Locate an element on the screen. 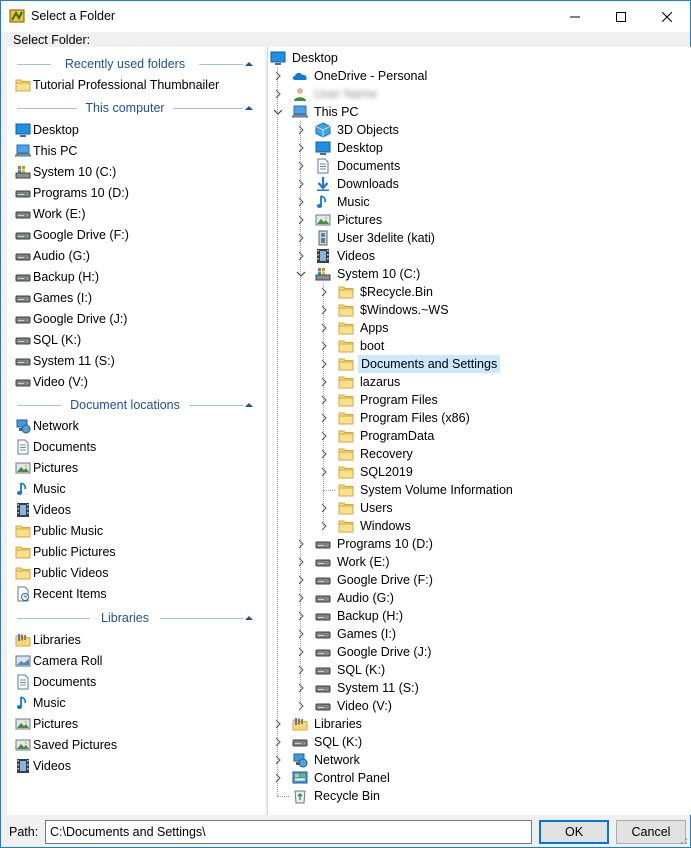 This screenshot has width=691, height=848. ok-button: OK is located at coordinates (574, 832).